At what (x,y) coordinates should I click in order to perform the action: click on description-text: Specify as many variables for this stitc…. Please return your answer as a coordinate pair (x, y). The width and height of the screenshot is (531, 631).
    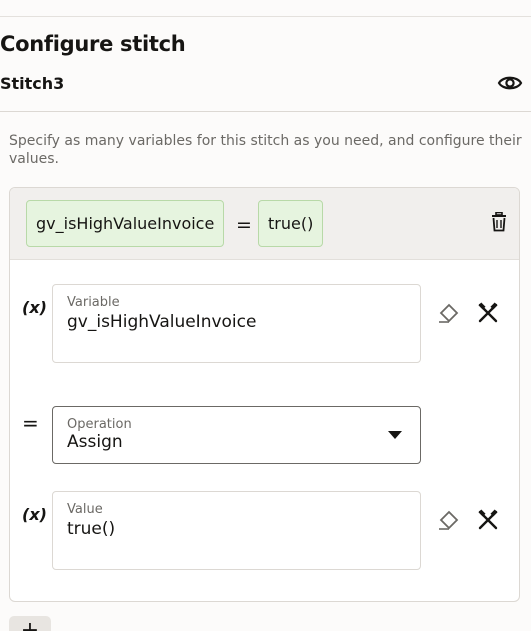
    Looking at the image, I should click on (265, 150).